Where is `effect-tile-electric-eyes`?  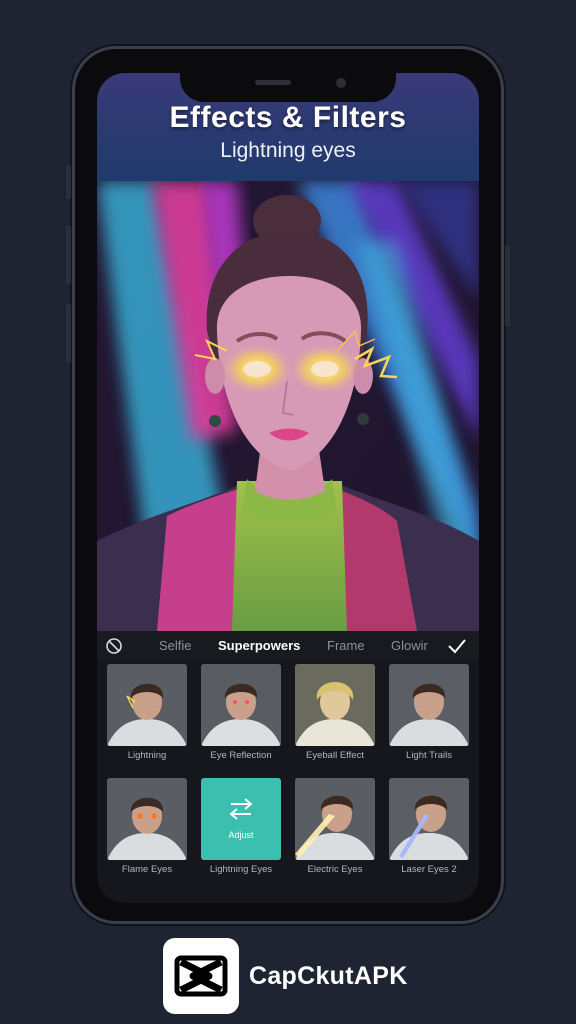 effect-tile-electric-eyes is located at coordinates (335, 819).